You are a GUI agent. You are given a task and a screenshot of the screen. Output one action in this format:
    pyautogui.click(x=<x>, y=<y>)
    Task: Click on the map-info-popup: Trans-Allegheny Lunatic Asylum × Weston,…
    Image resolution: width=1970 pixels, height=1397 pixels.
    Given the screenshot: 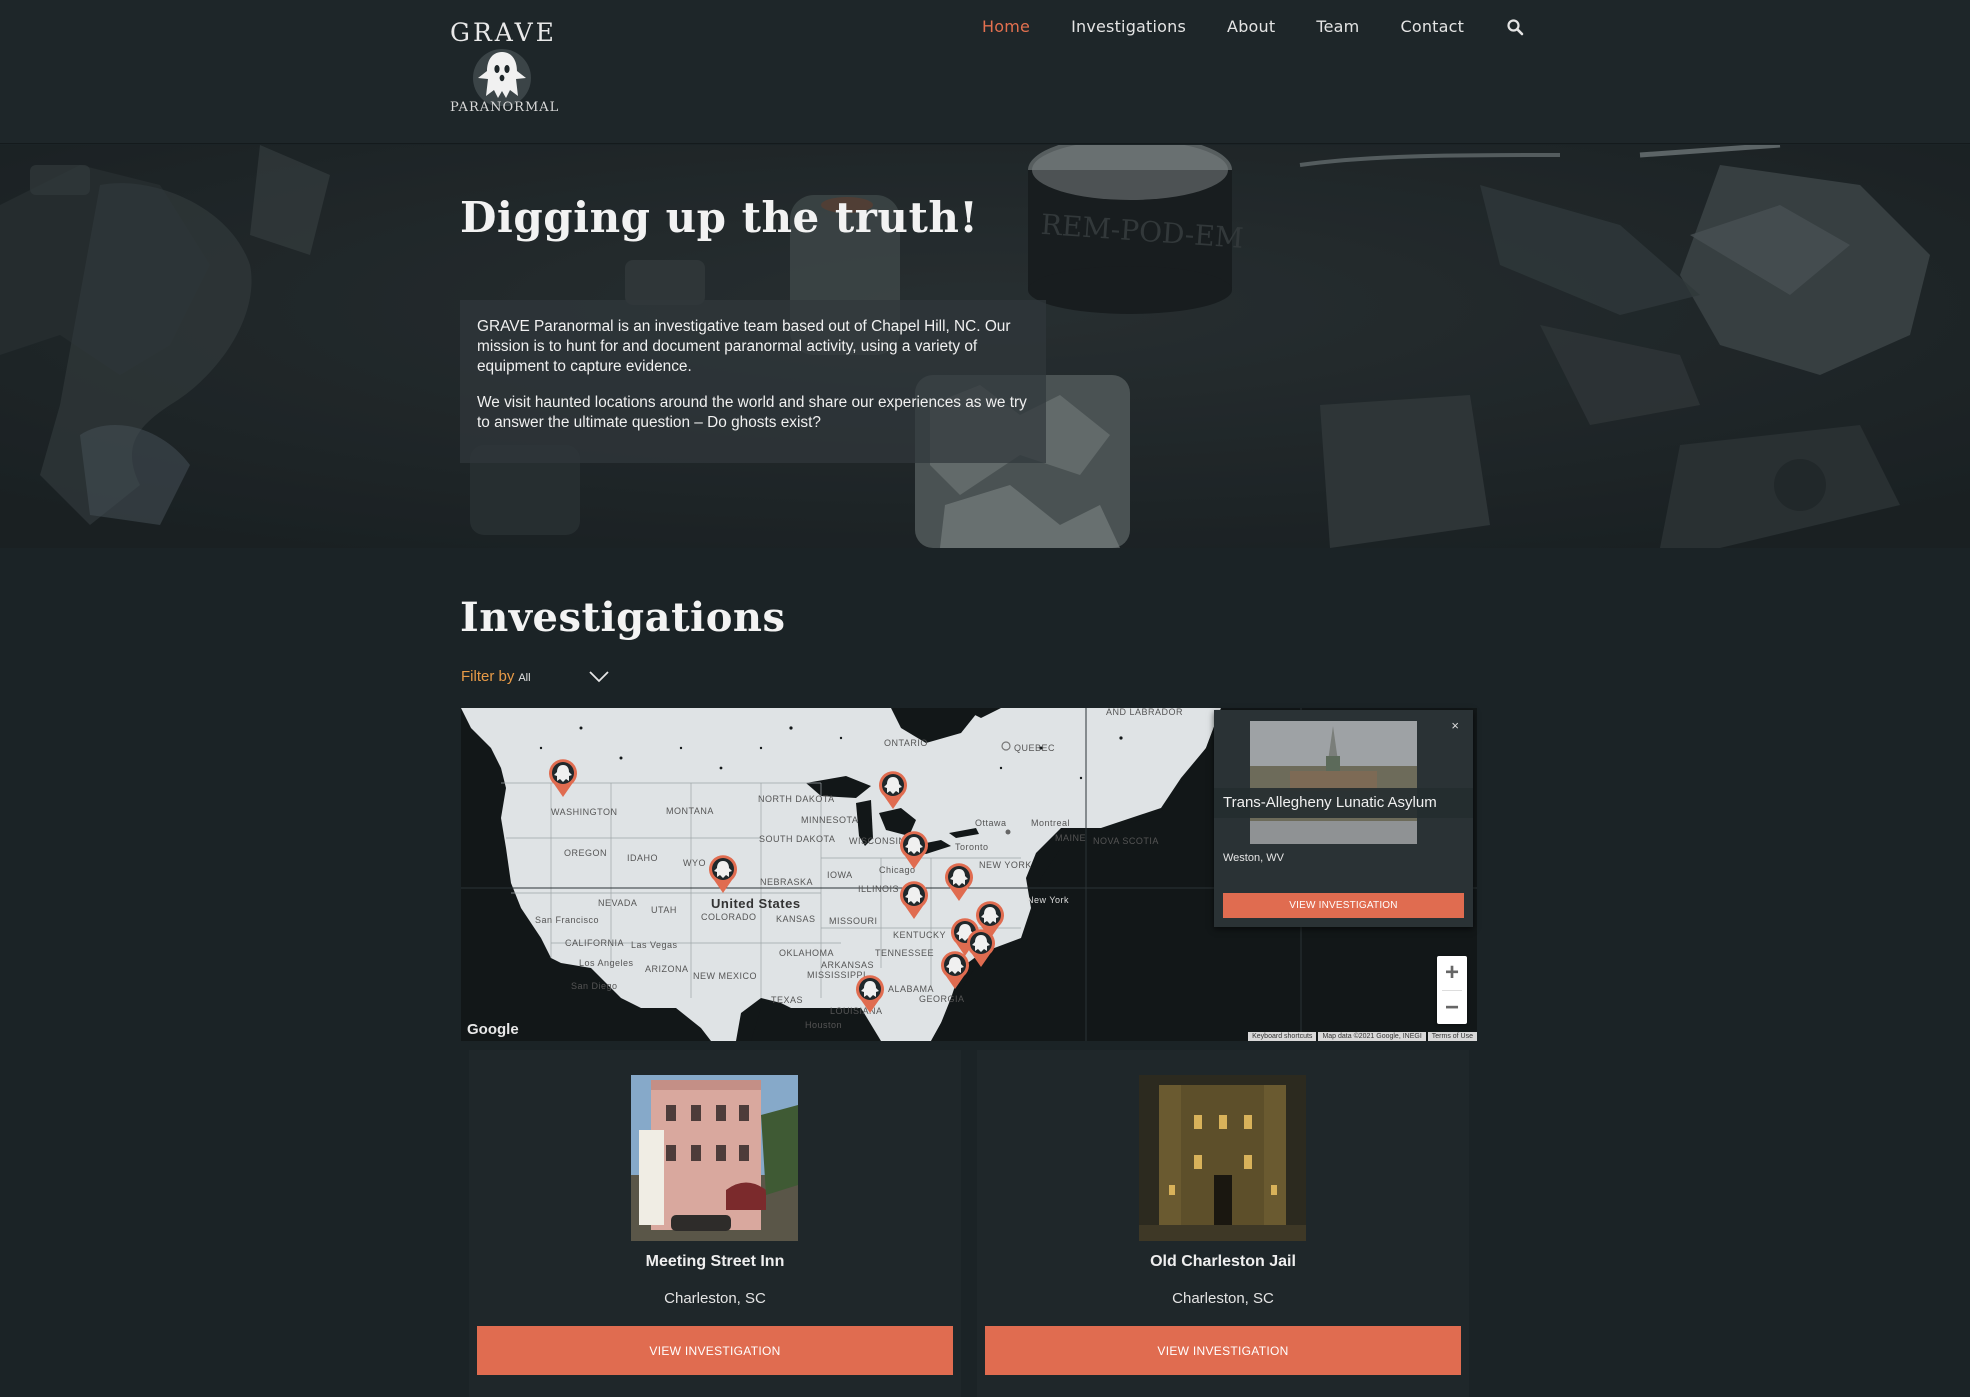 What is the action you would take?
    pyautogui.click(x=1343, y=818)
    